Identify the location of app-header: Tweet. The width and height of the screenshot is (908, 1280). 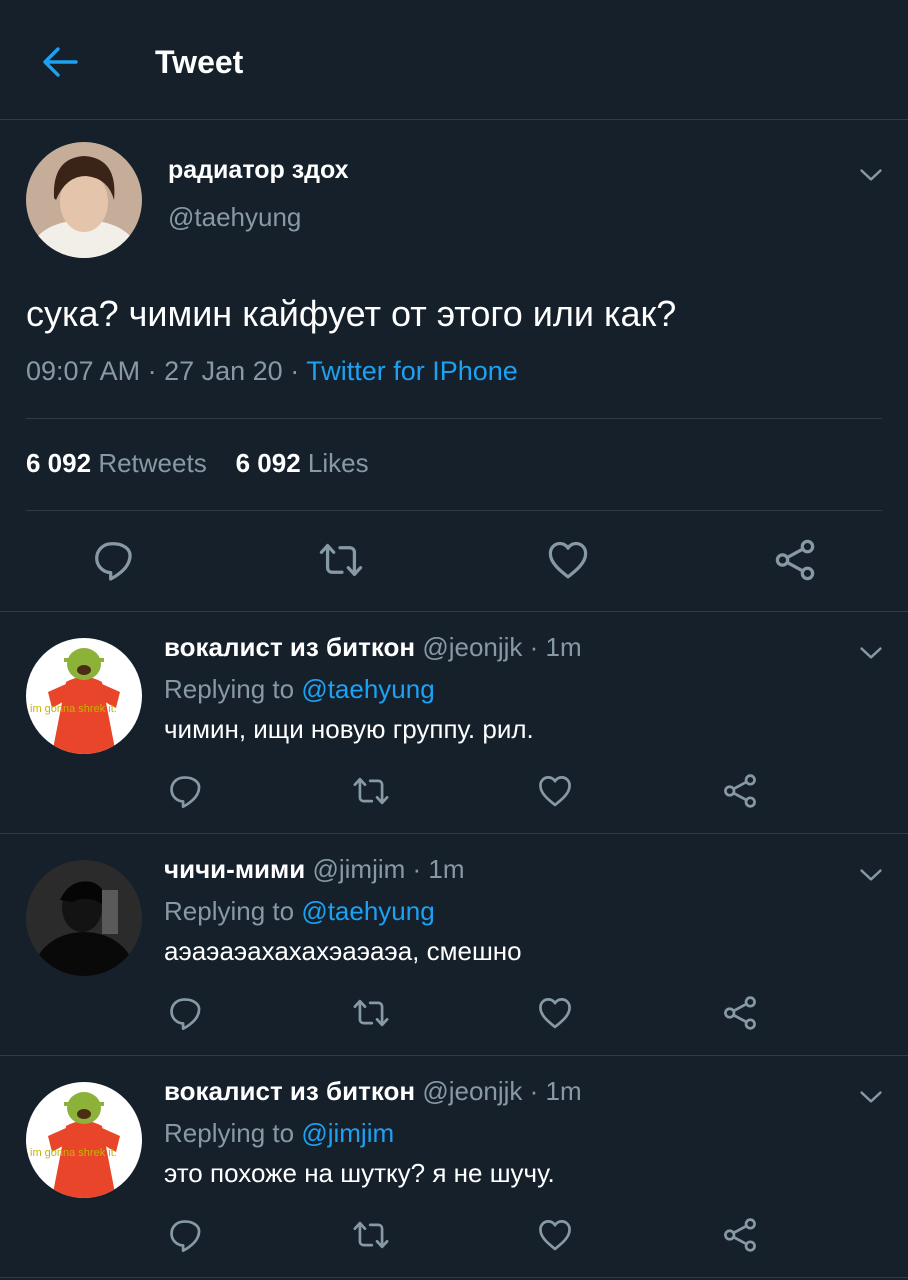
(454, 60).